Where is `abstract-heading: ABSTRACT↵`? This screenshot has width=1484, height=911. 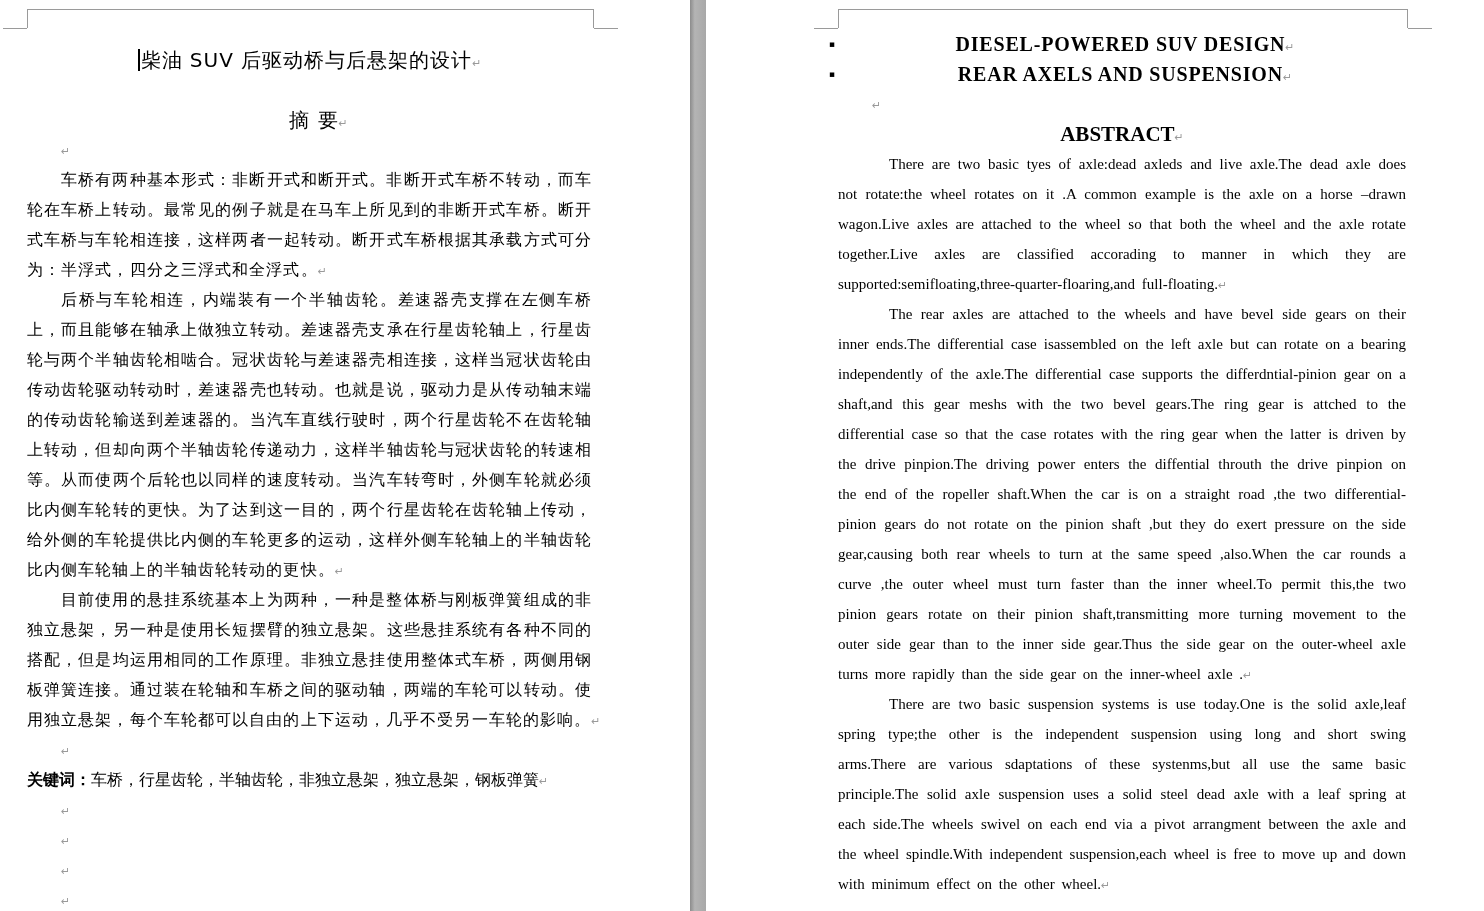
abstract-heading: ABSTRACT↵ is located at coordinates (1122, 134).